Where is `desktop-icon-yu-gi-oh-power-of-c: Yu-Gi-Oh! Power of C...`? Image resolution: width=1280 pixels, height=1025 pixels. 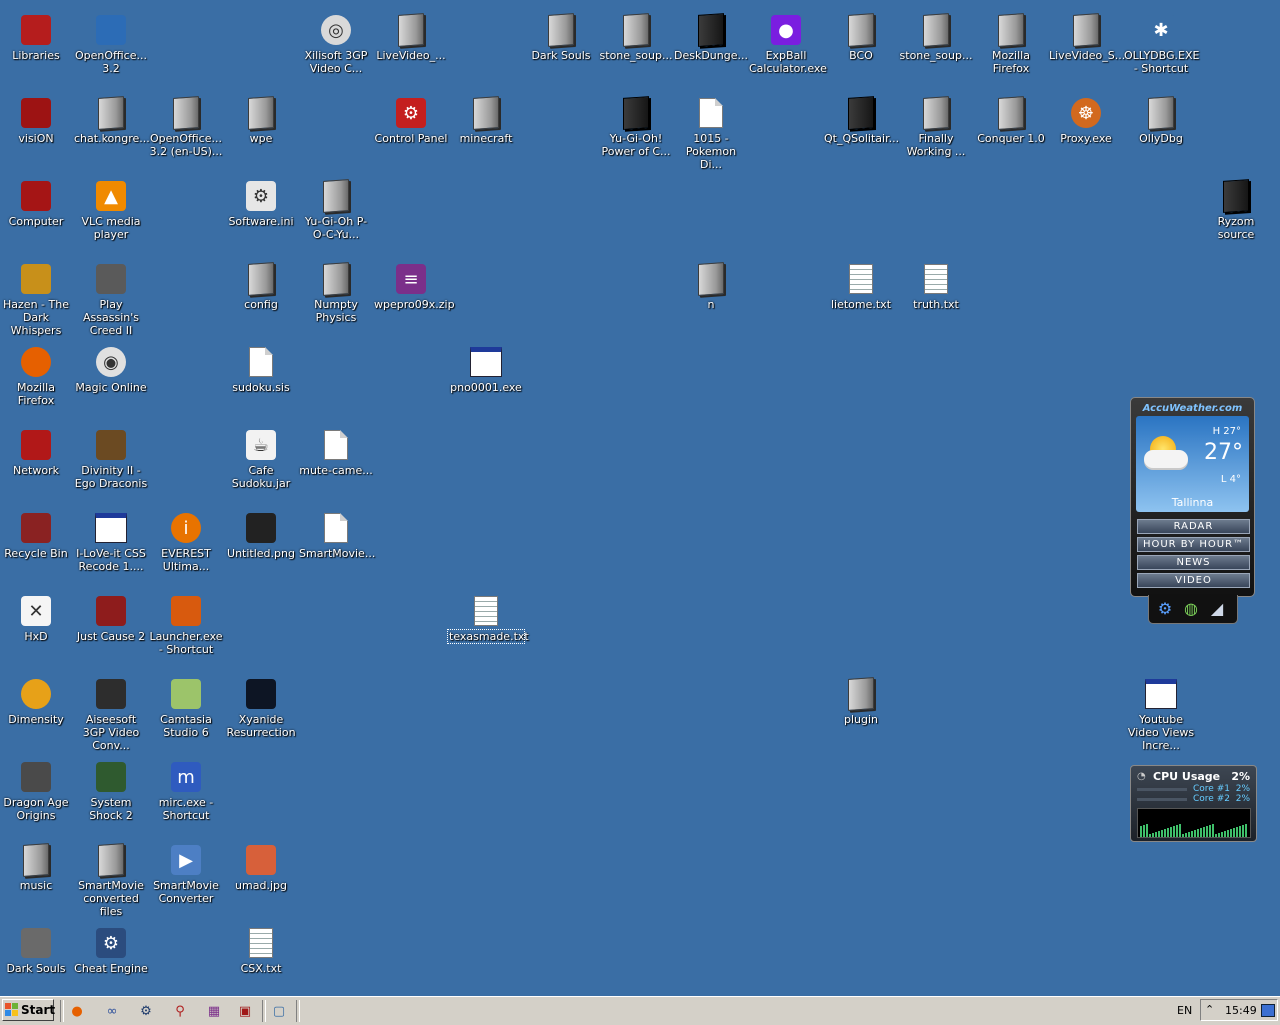 desktop-icon-yu-gi-oh-power-of-c: Yu-Gi-Oh! Power of C... is located at coordinates (636, 124).